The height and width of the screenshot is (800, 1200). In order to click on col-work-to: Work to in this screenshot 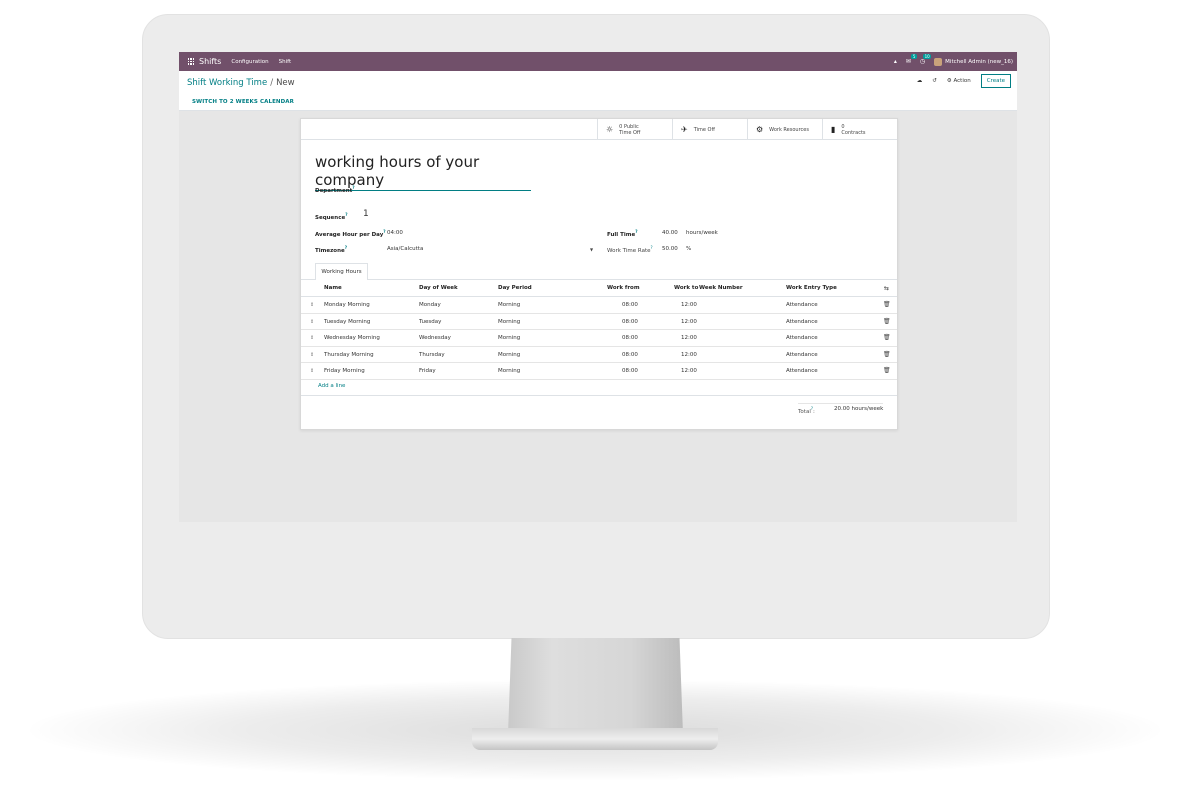, I will do `click(686, 288)`.